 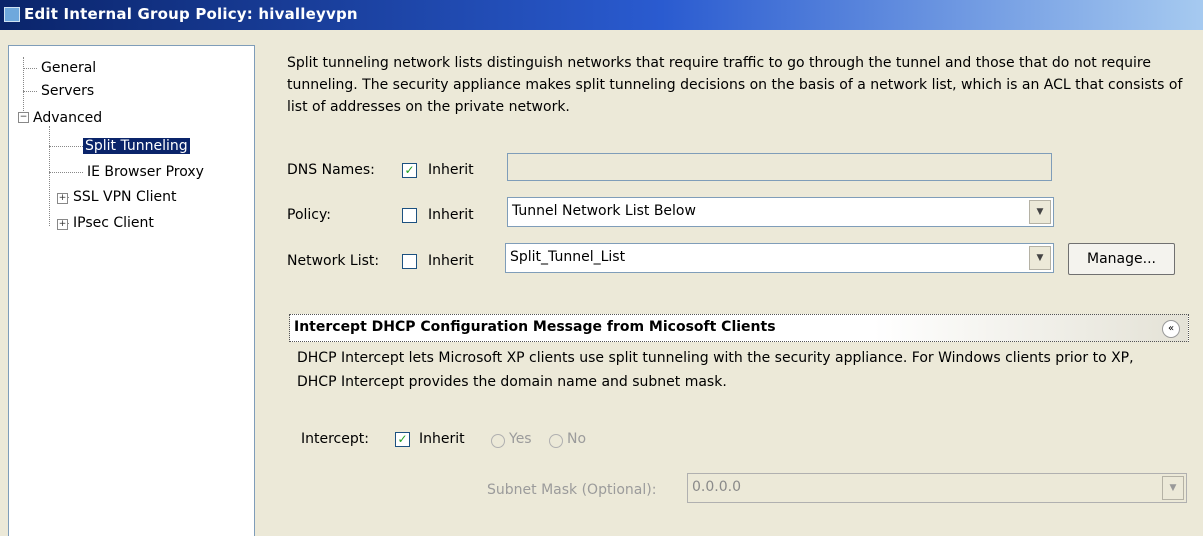 What do you see at coordinates (520, 439) in the screenshot?
I see `intercept-yes-label: Yes` at bounding box center [520, 439].